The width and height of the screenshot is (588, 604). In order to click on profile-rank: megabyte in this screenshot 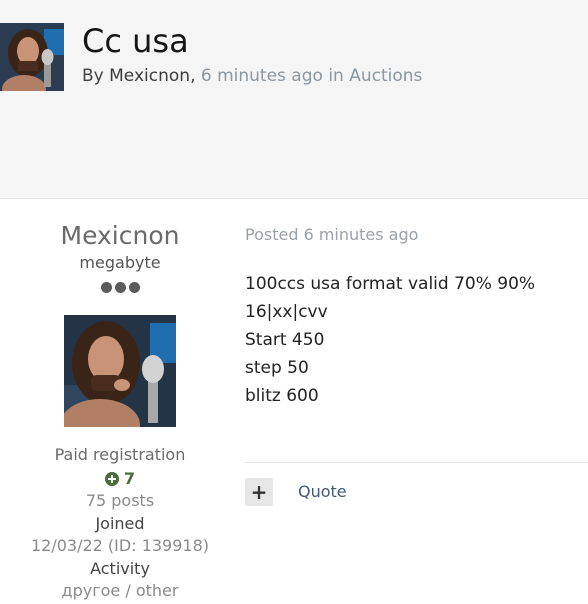, I will do `click(120, 262)`.